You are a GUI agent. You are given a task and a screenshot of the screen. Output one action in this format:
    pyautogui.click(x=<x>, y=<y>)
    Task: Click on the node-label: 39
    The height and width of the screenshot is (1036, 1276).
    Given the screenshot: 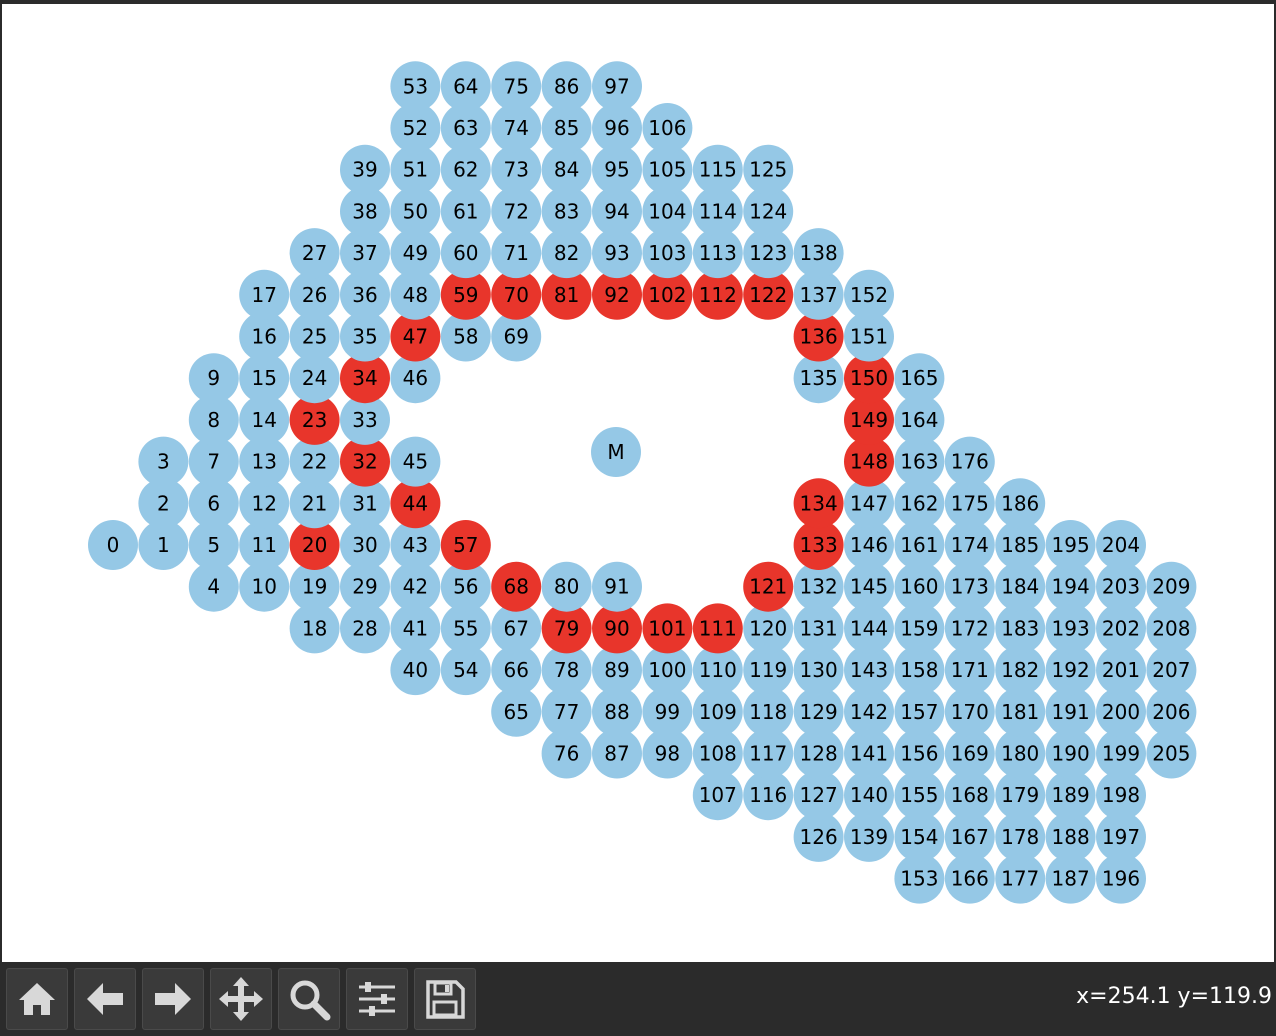 What is the action you would take?
    pyautogui.click(x=364, y=170)
    